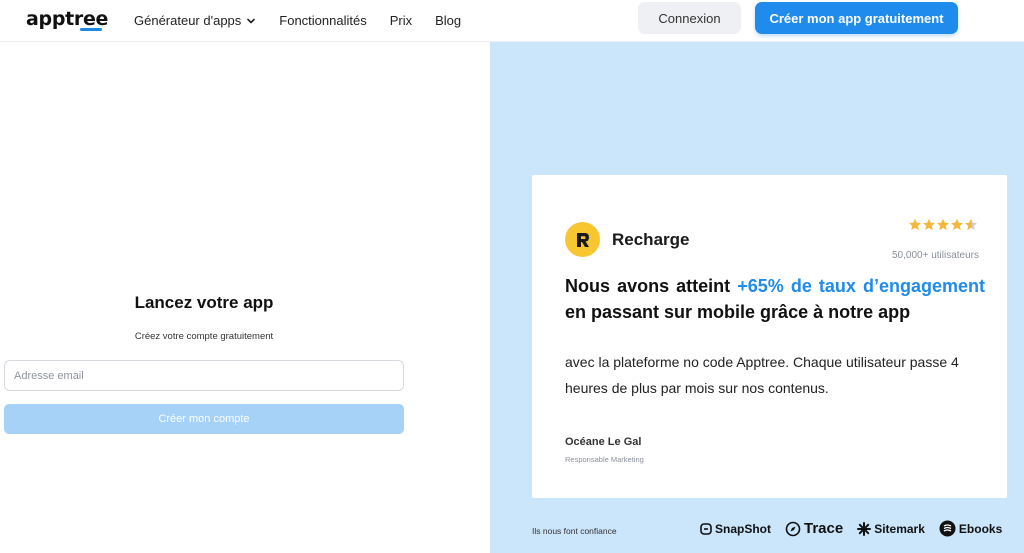  Describe the element at coordinates (971, 224) in the screenshot. I see `star-half-icon` at that location.